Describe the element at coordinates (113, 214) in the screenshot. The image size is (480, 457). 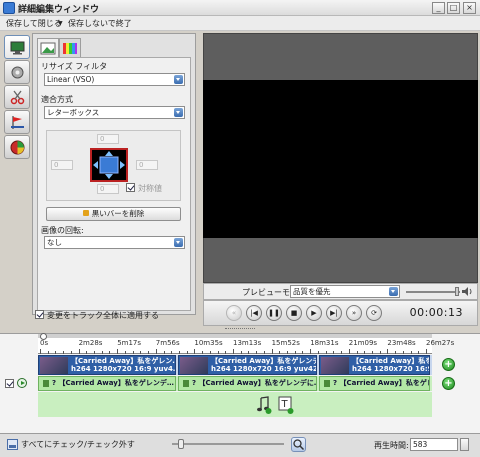
I see `remove-black-bars-button: 黒いバーを削除` at that location.